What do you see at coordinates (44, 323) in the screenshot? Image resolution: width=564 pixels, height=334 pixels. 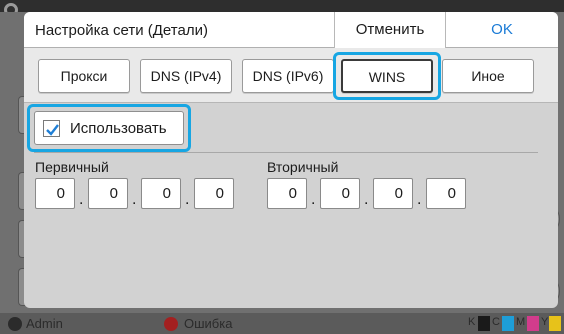 I see `status-user: Admin` at bounding box center [44, 323].